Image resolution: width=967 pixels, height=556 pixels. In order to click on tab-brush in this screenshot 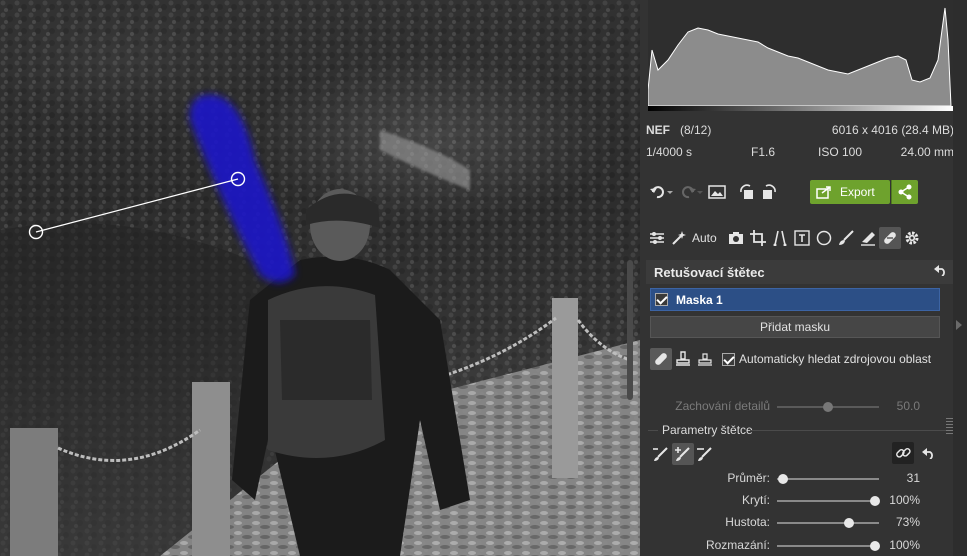, I will do `click(846, 238)`.